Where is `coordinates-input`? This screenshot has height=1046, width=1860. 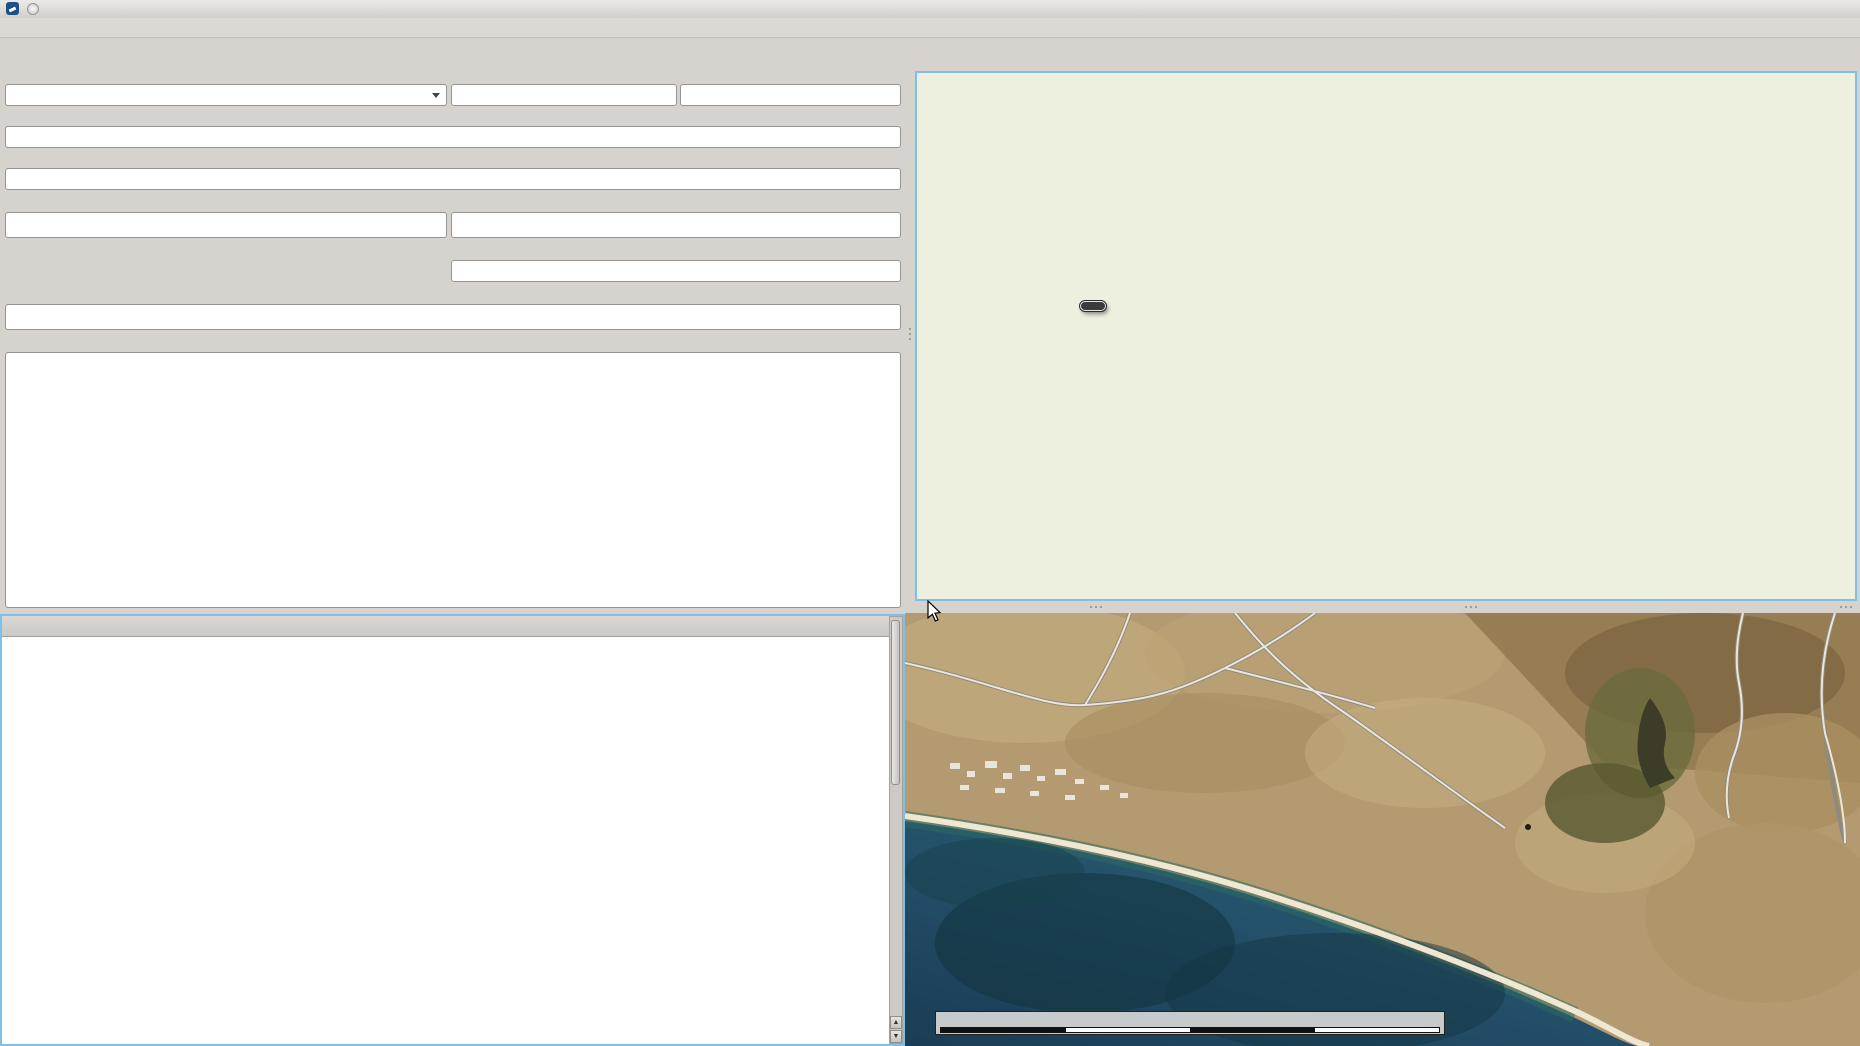
coordinates-input is located at coordinates (453, 179).